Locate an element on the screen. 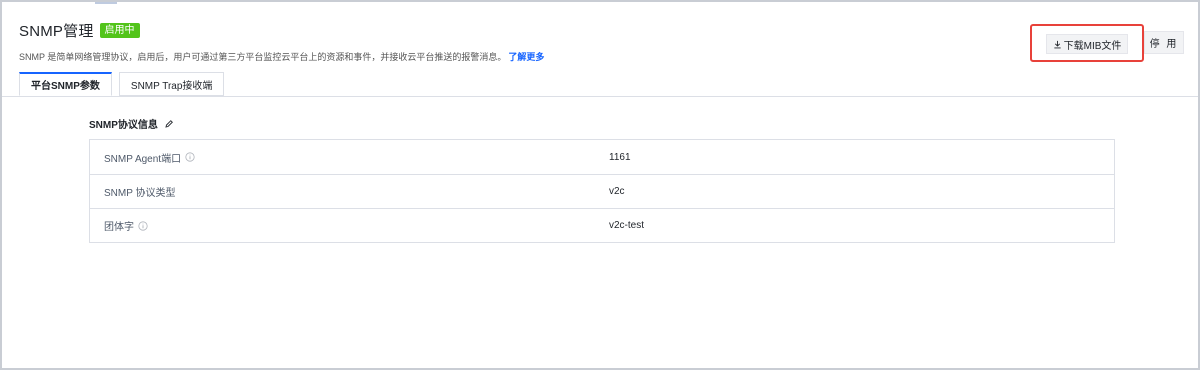 This screenshot has height=370, width=1200. pencil-icon is located at coordinates (169, 124).